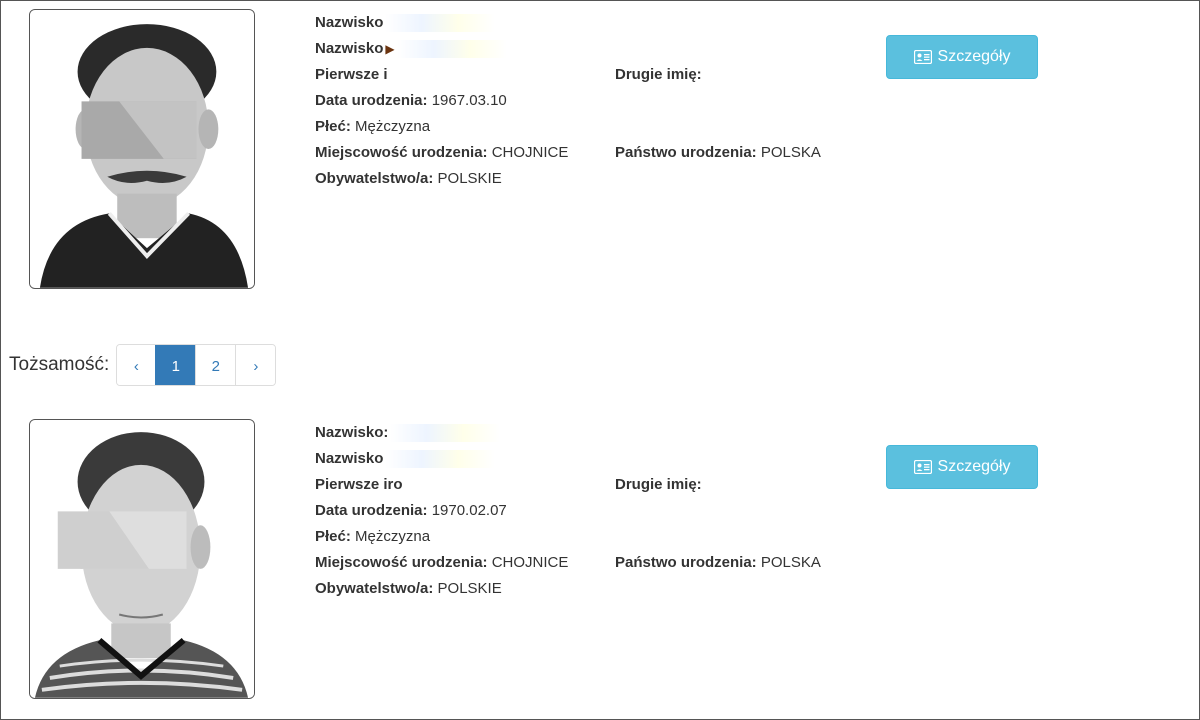  I want to click on first-name-label: Pierwsze i, so click(351, 74).